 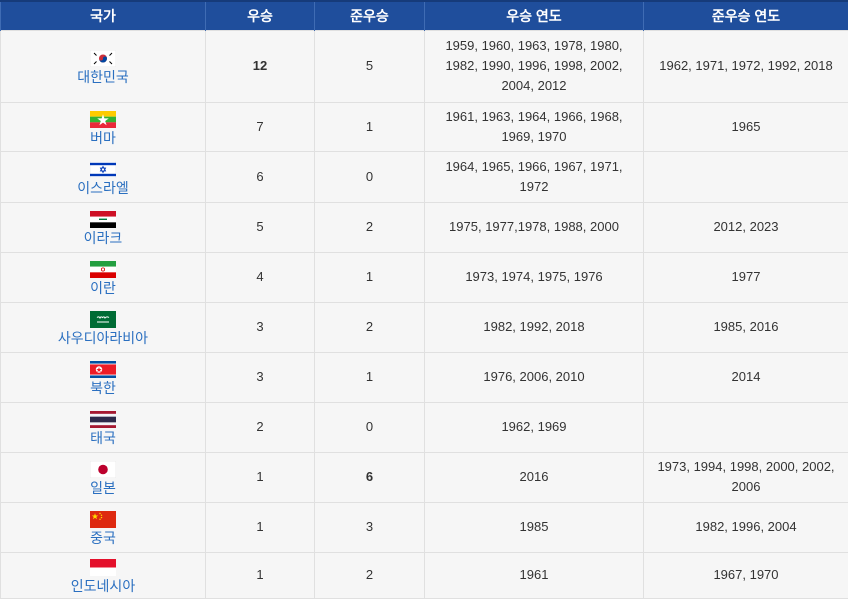 I want to click on country-link: 태국, so click(x=103, y=438).